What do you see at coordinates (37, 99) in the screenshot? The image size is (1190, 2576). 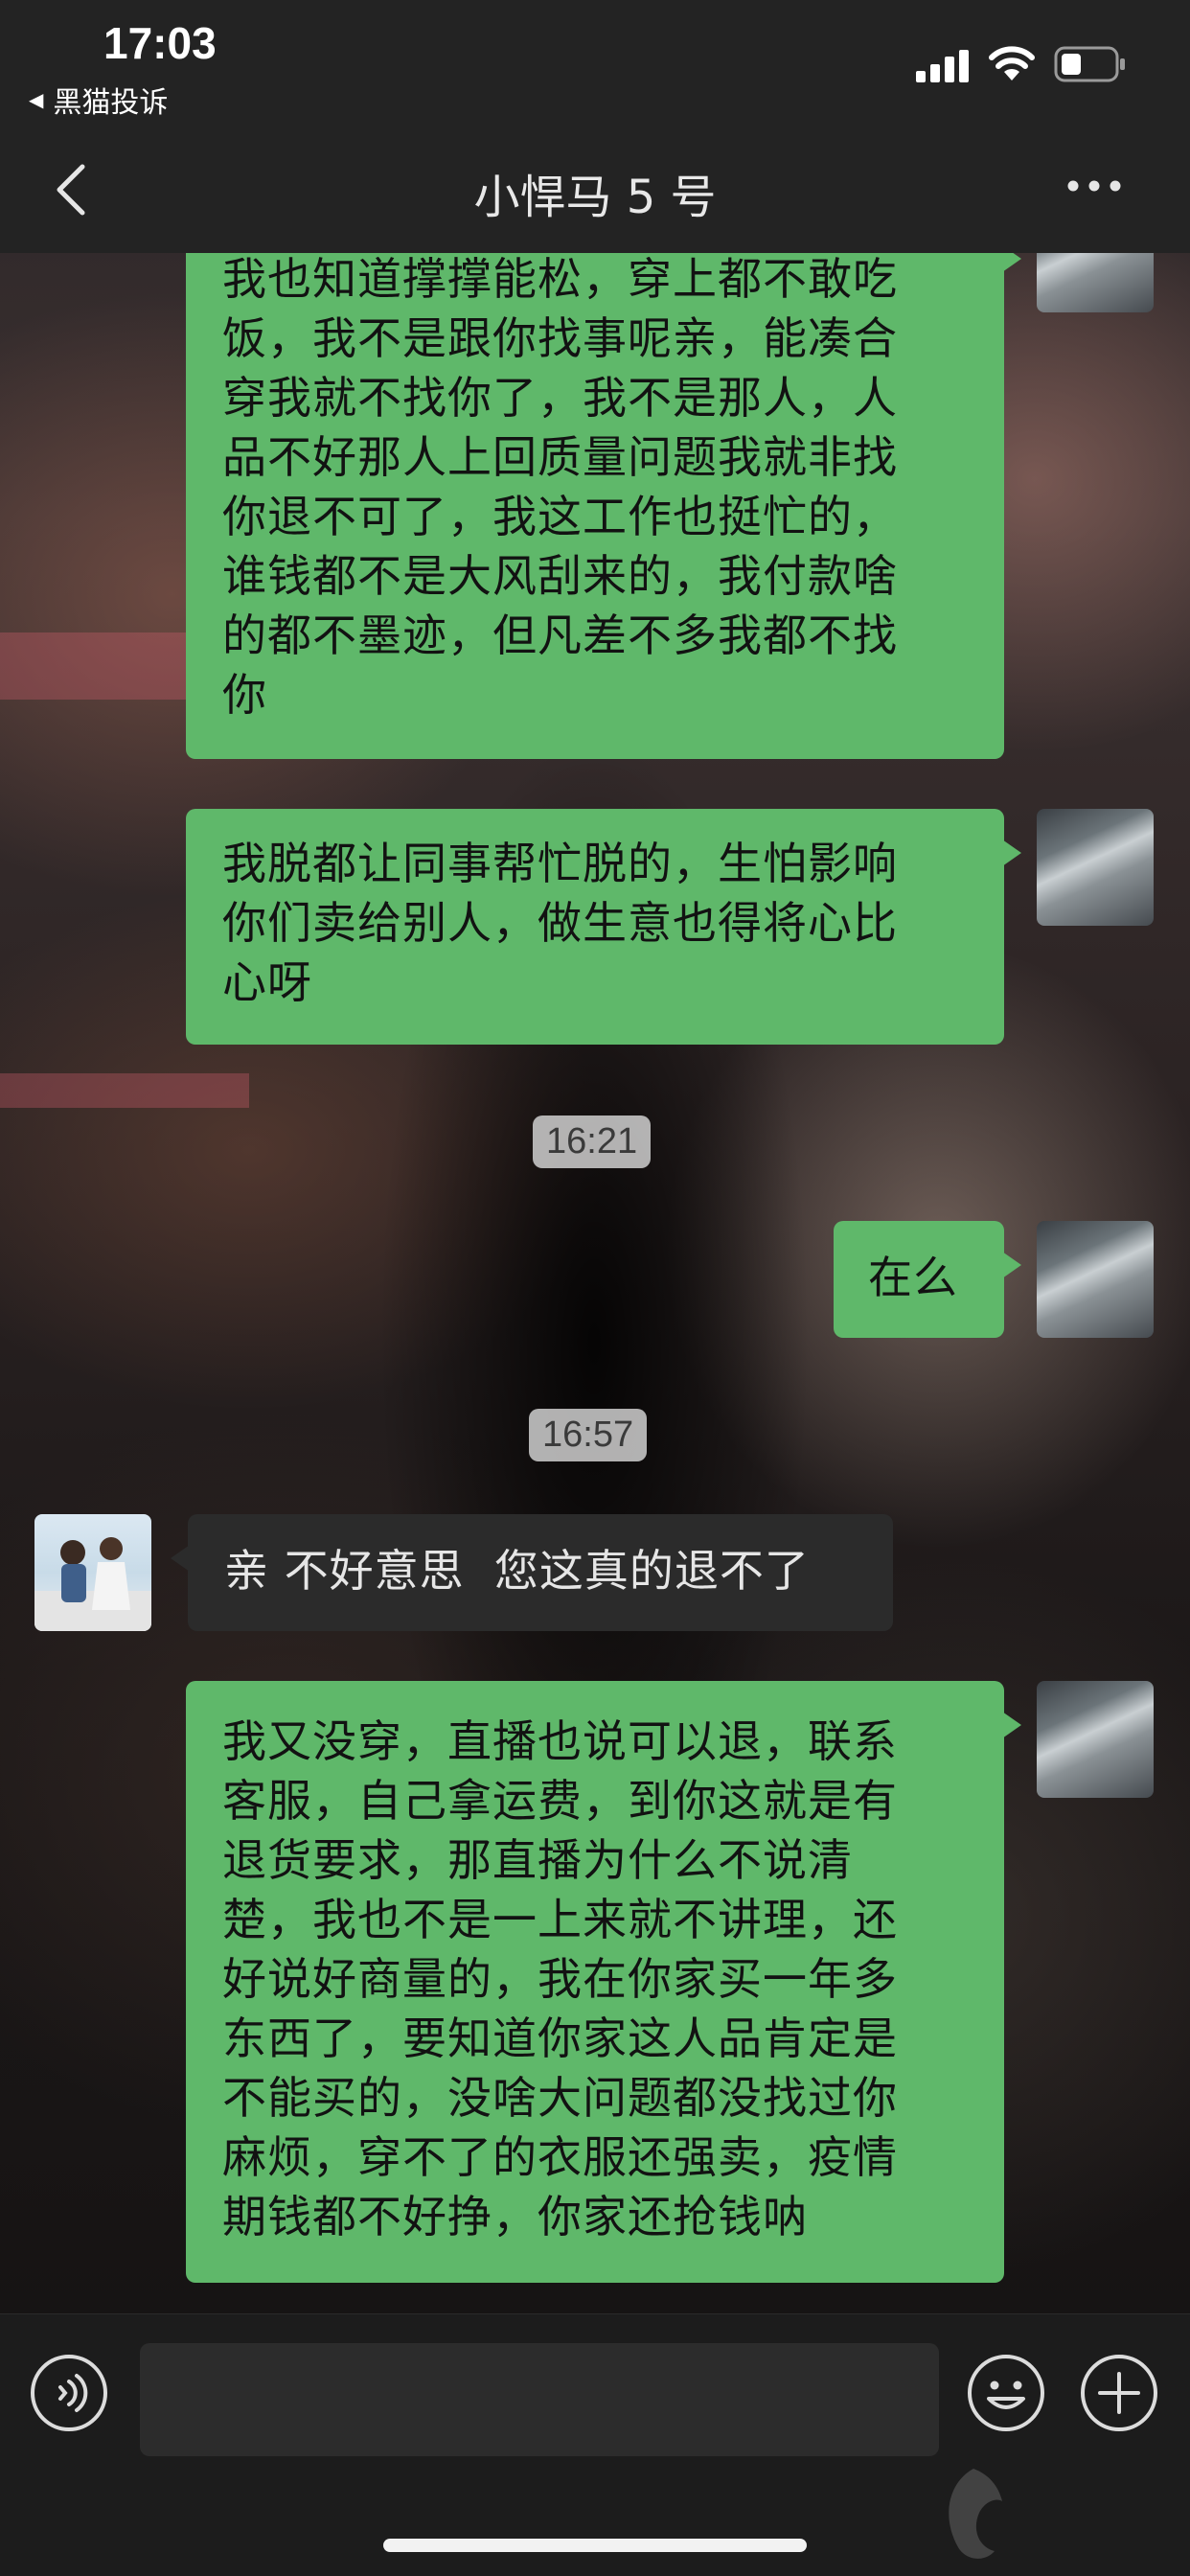 I see `back-triangle-icon: ◀` at bounding box center [37, 99].